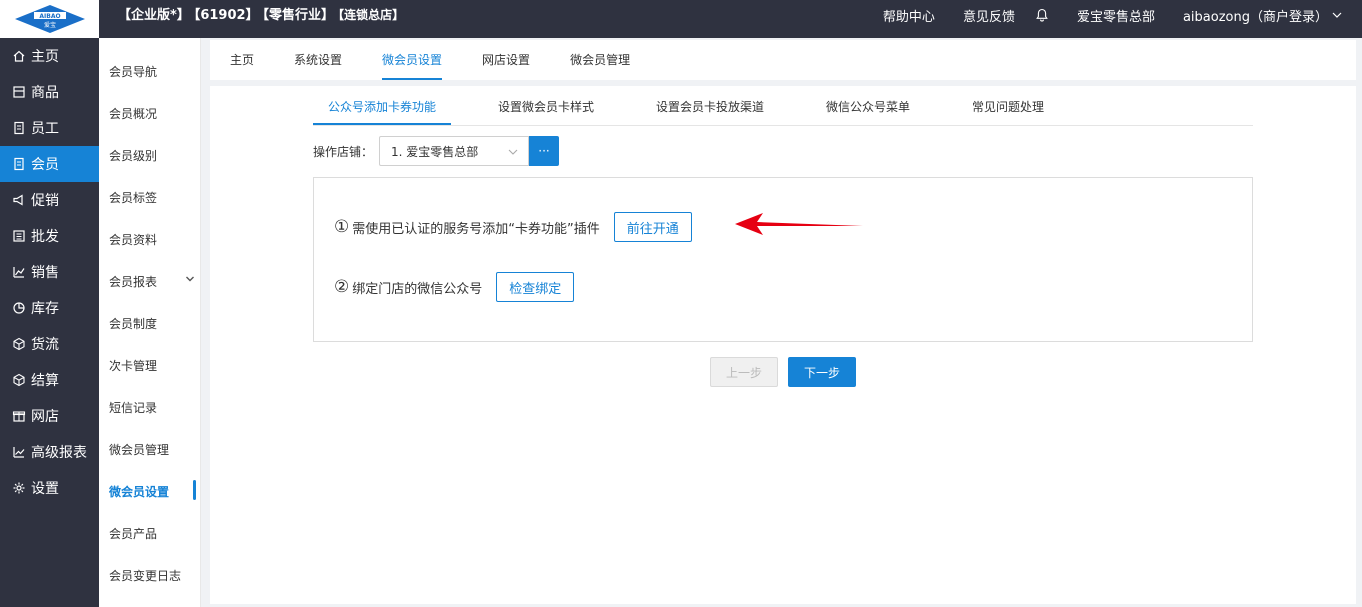 The height and width of the screenshot is (607, 1362). Describe the element at coordinates (154, 15) in the screenshot. I see `edition-label: 【企业版*】` at that location.